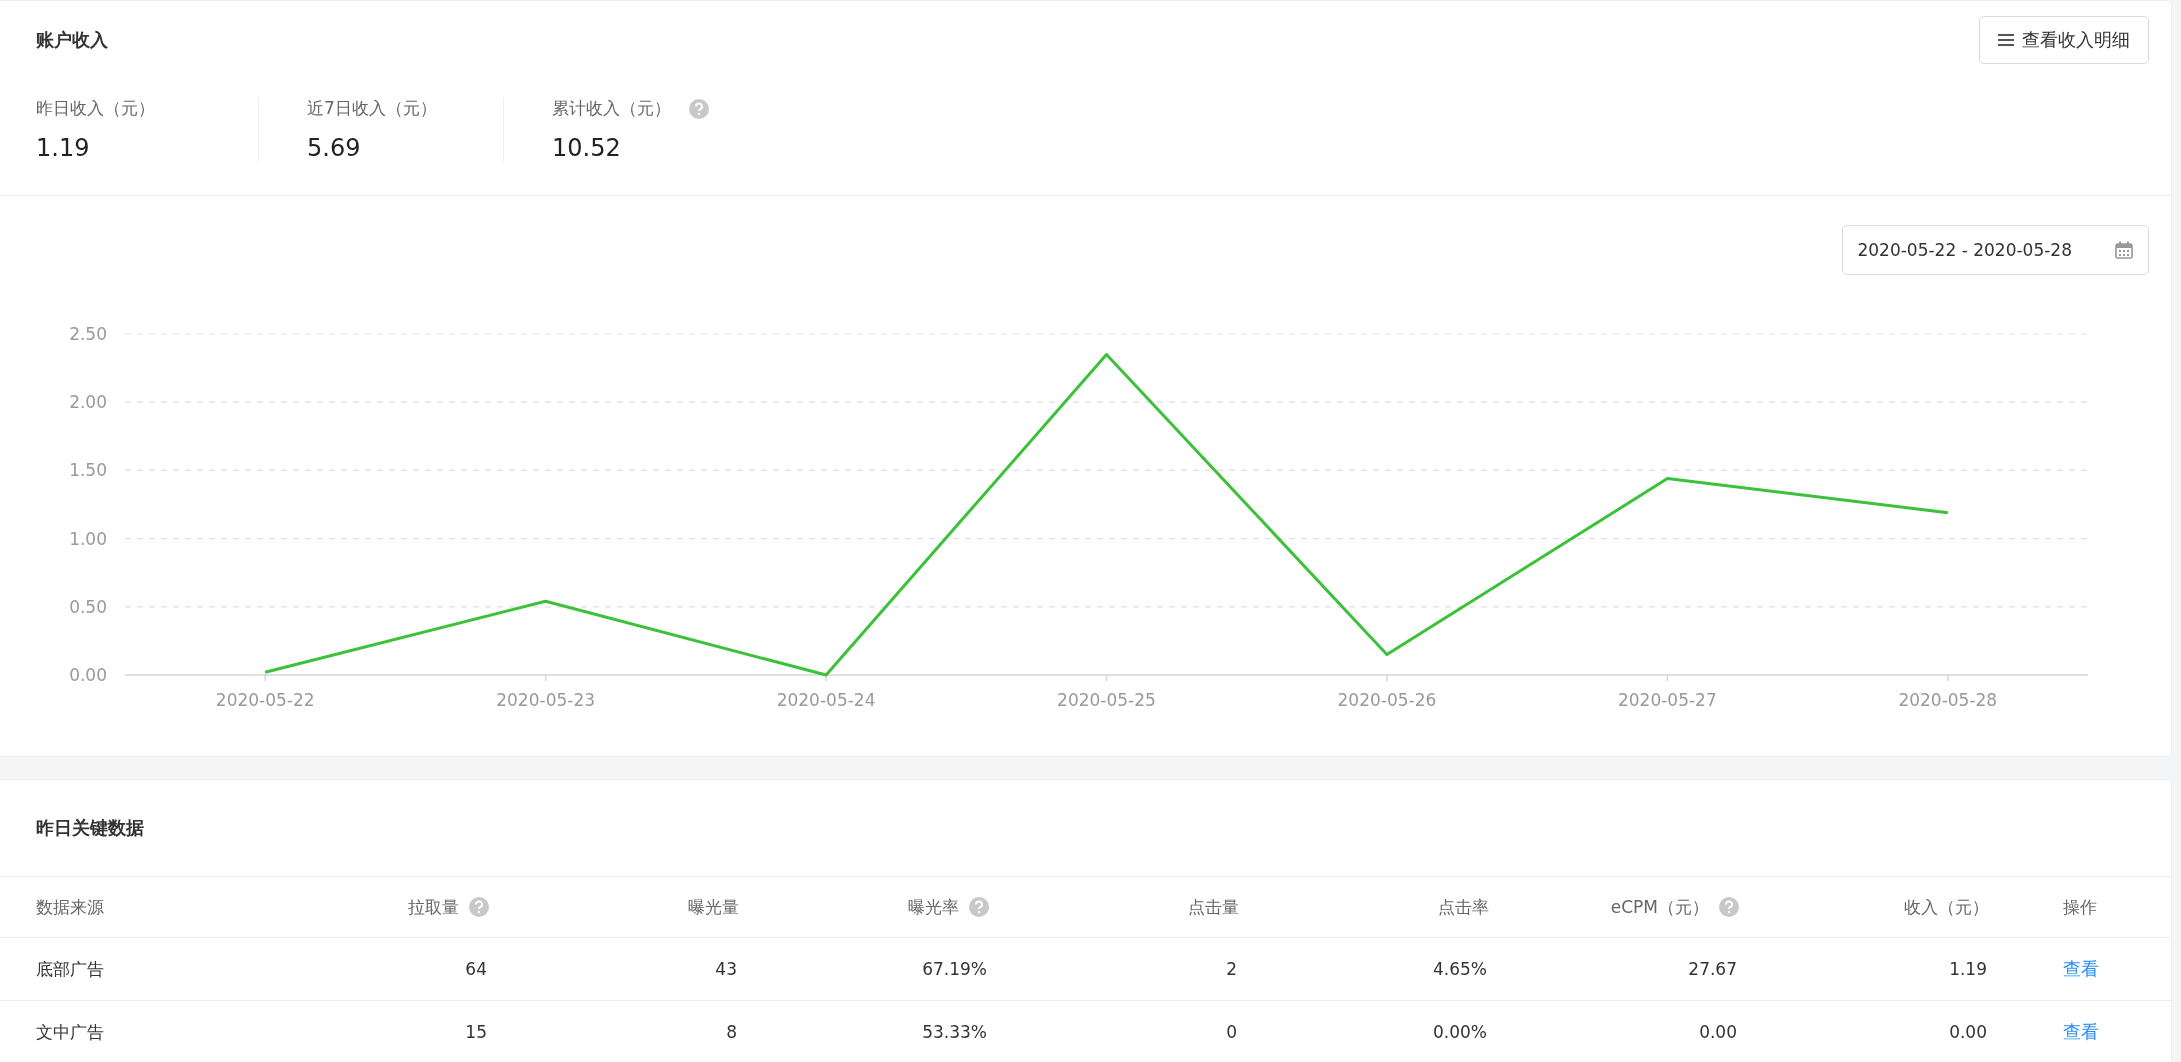  Describe the element at coordinates (1948, 700) in the screenshot. I see `x-axis-label: 2020-05-28` at that location.